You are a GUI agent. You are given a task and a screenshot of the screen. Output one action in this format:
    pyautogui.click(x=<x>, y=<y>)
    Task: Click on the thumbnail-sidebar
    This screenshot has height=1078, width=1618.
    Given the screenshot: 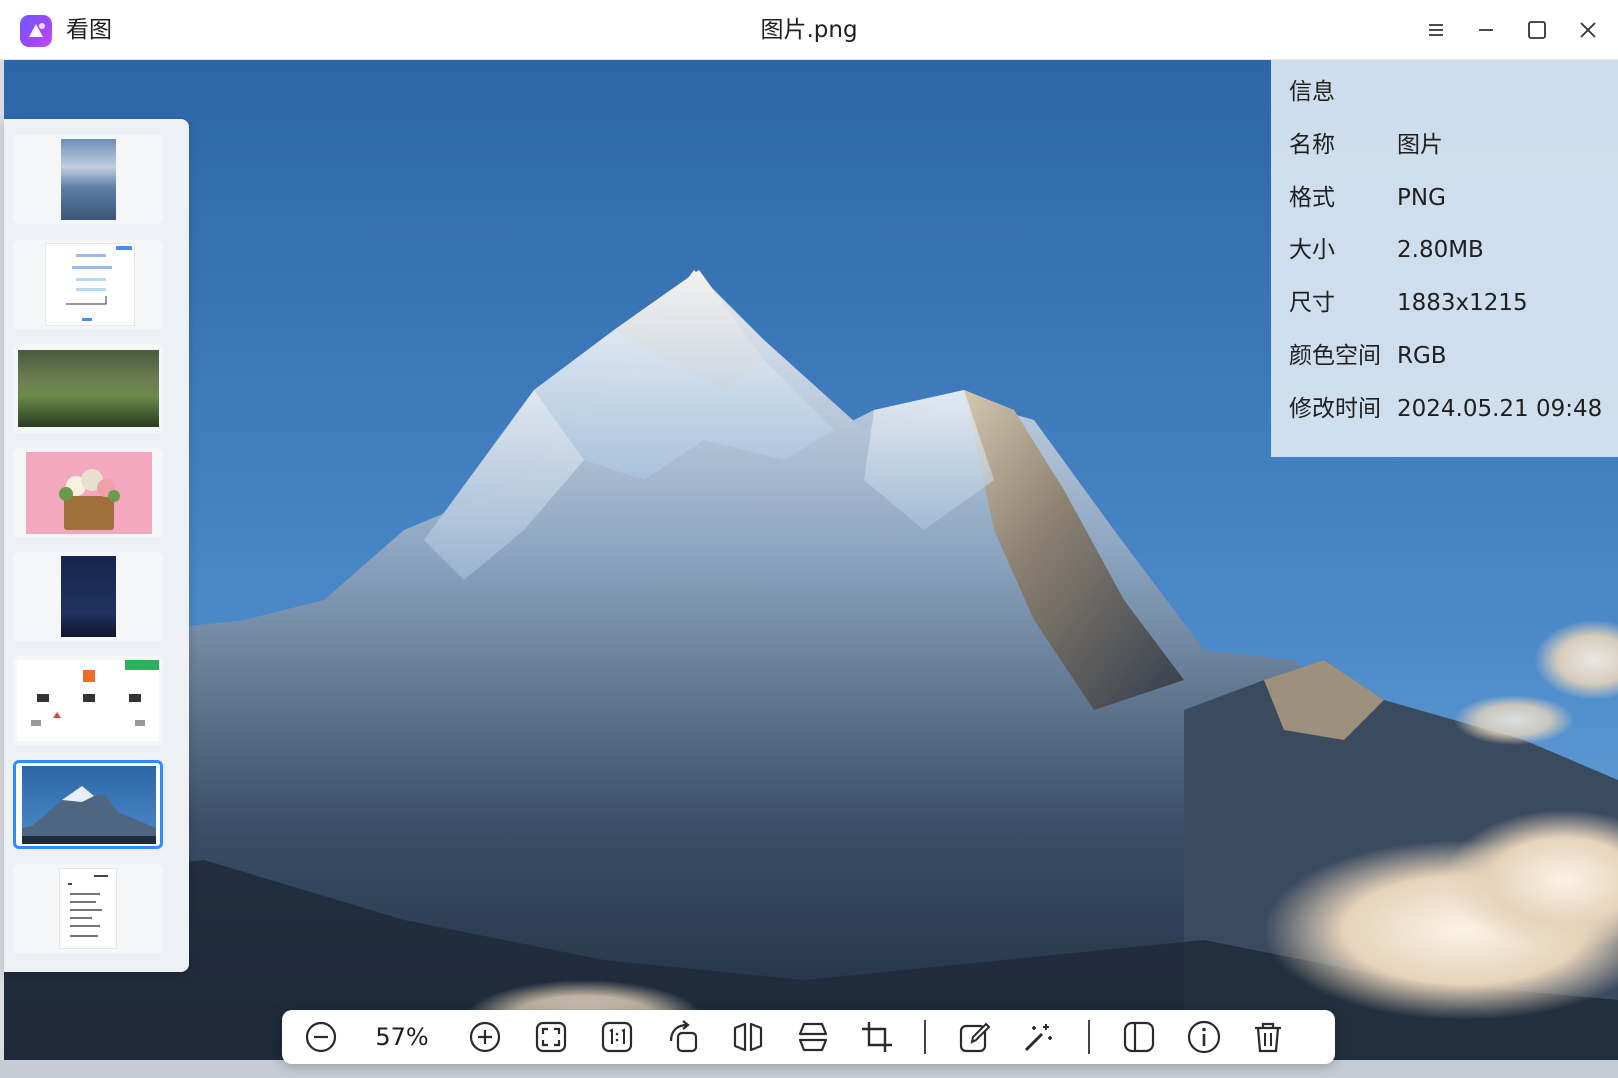 What is the action you would take?
    pyautogui.click(x=96, y=545)
    